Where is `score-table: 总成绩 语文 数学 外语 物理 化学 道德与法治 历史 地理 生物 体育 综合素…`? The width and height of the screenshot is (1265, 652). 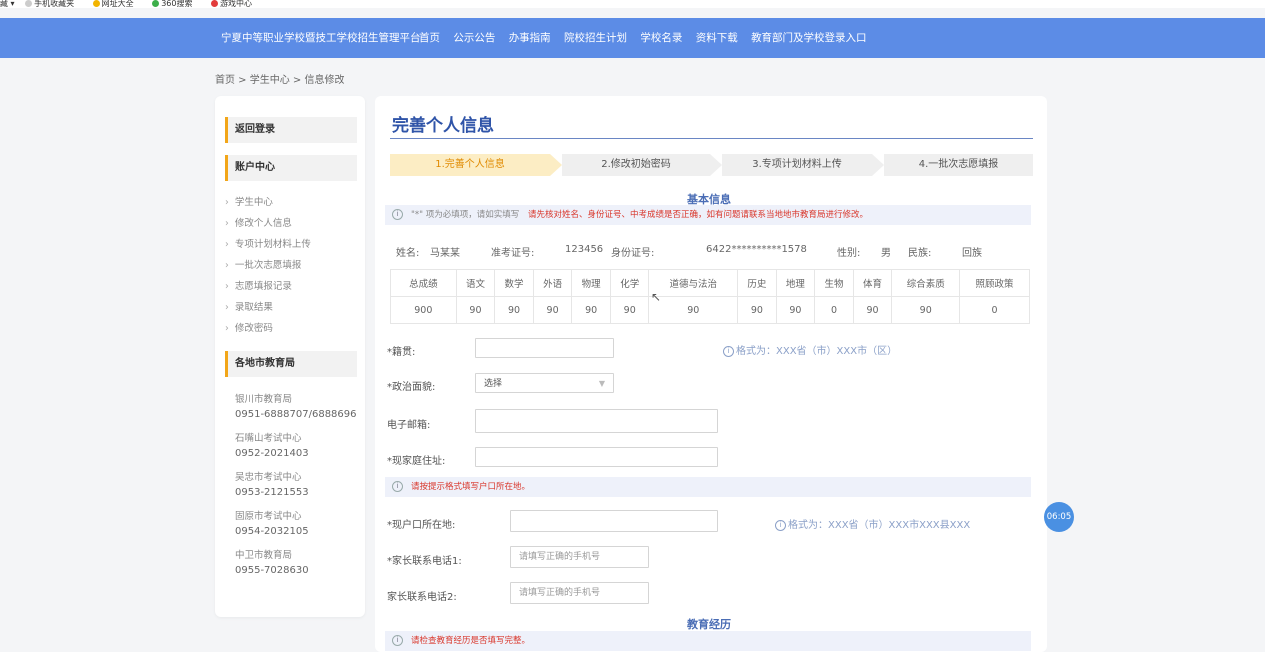 score-table: 总成绩 语文 数学 外语 物理 化学 道德与法治 历史 地理 生物 体育 综合素… is located at coordinates (710, 296).